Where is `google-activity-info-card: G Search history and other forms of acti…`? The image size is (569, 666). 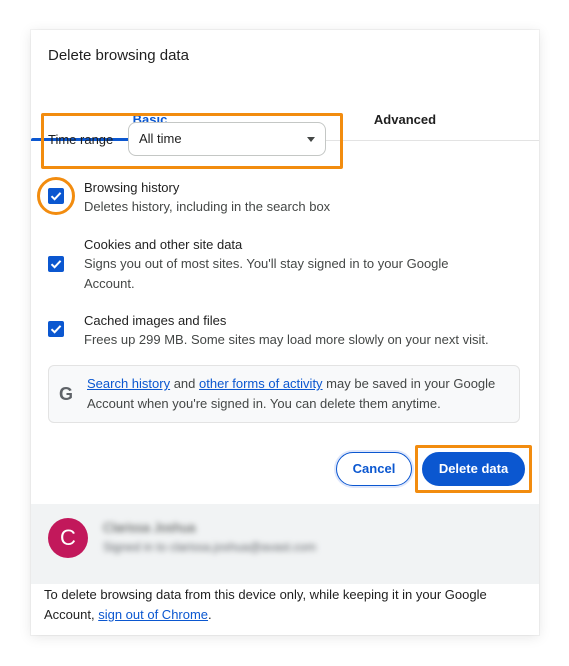
google-activity-info-card: G Search history and other forms of acti… is located at coordinates (284, 394).